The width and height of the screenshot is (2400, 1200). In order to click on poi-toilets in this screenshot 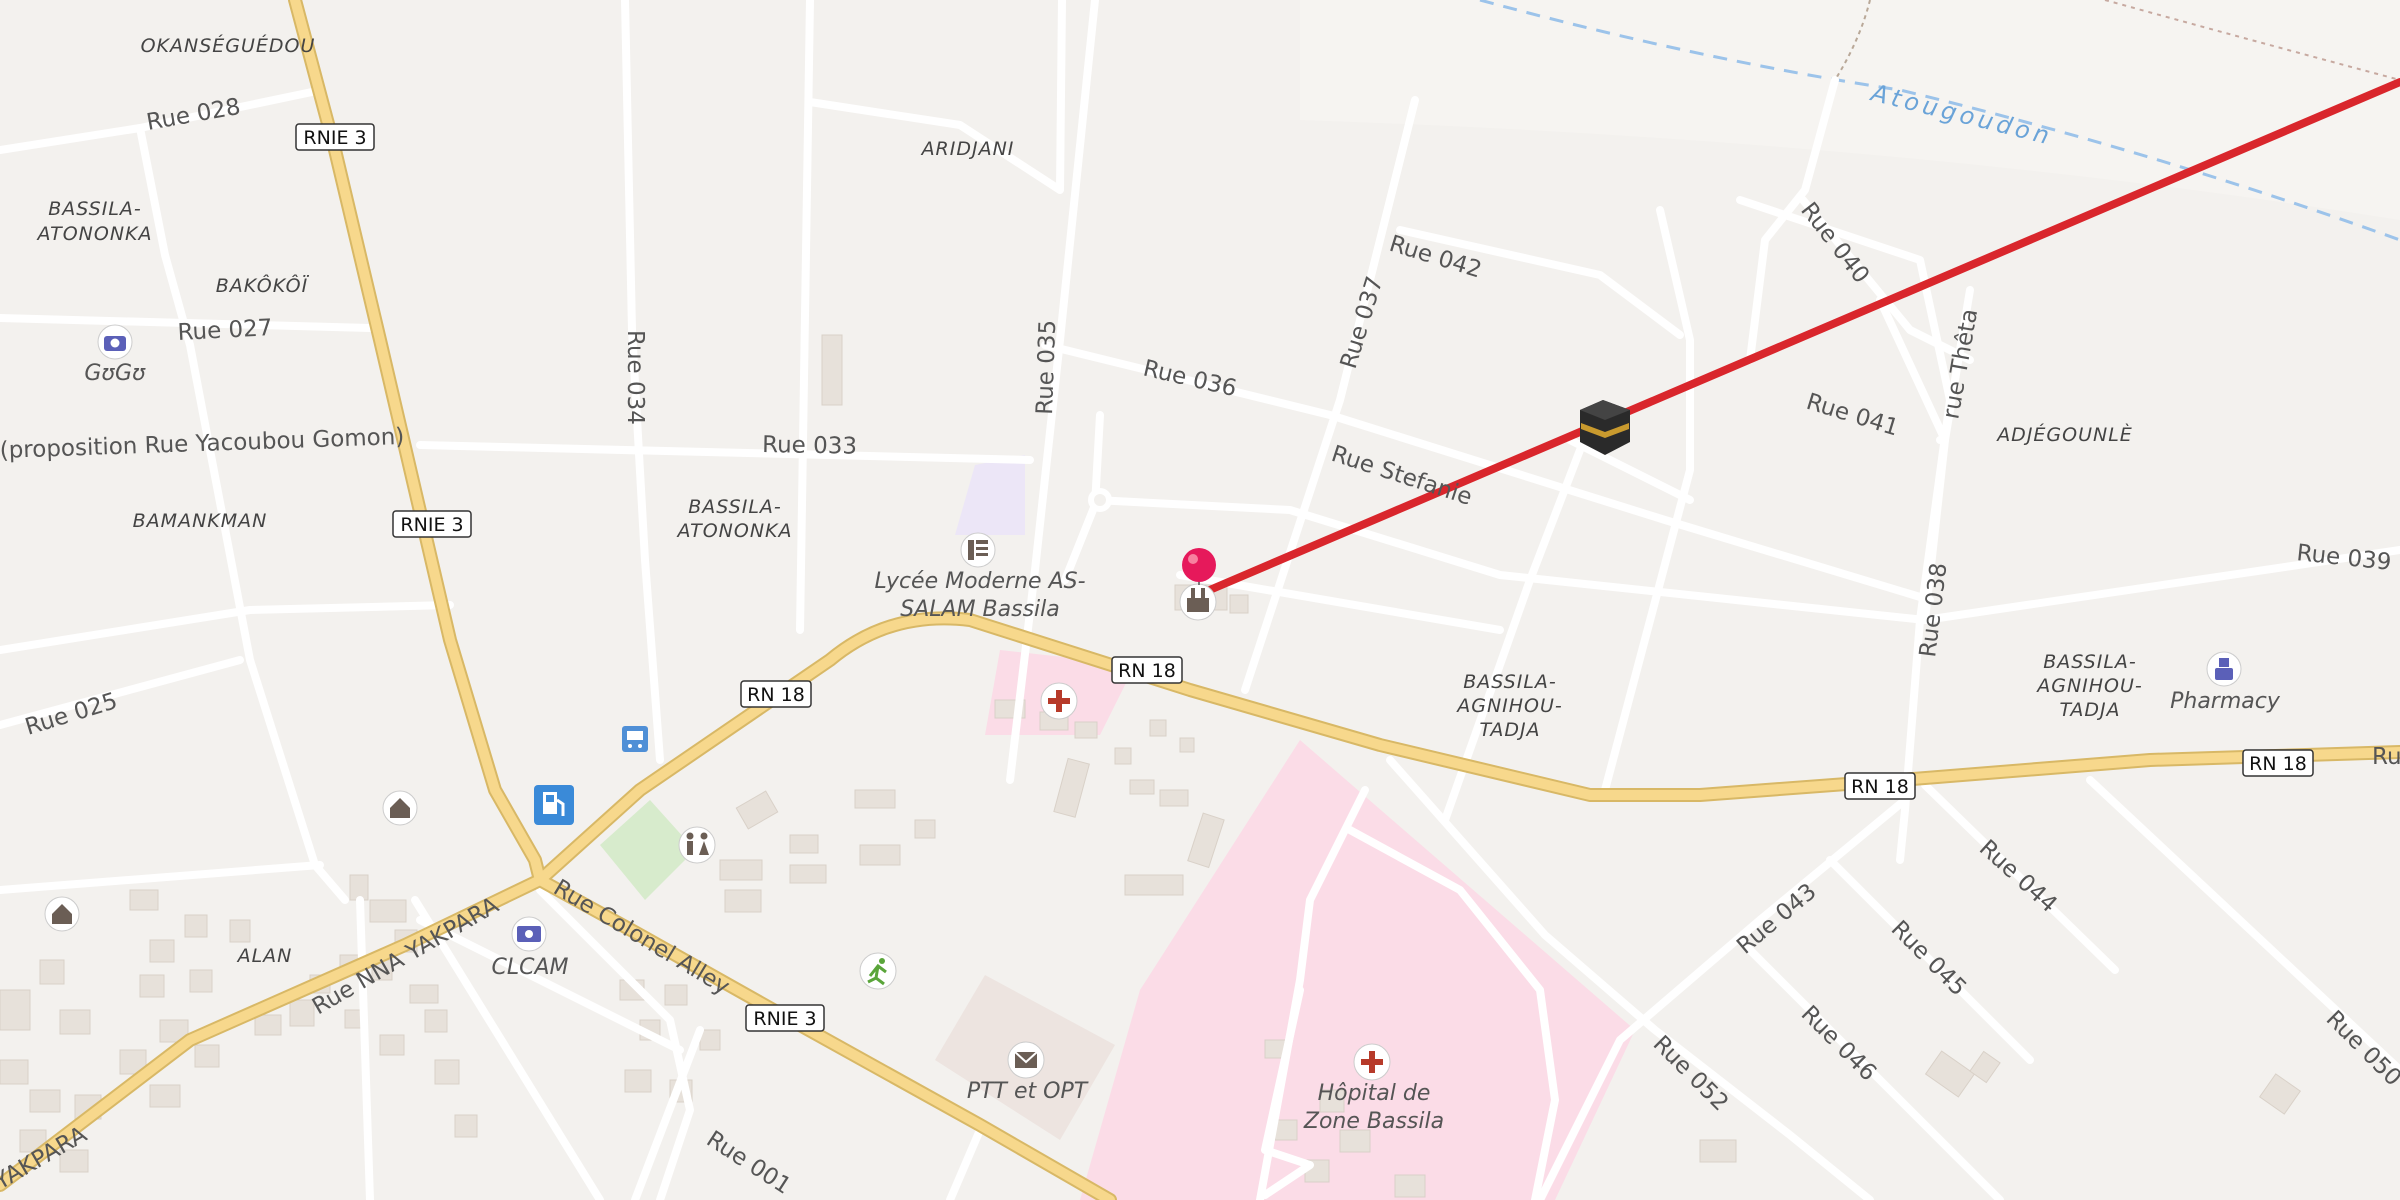, I will do `click(697, 845)`.